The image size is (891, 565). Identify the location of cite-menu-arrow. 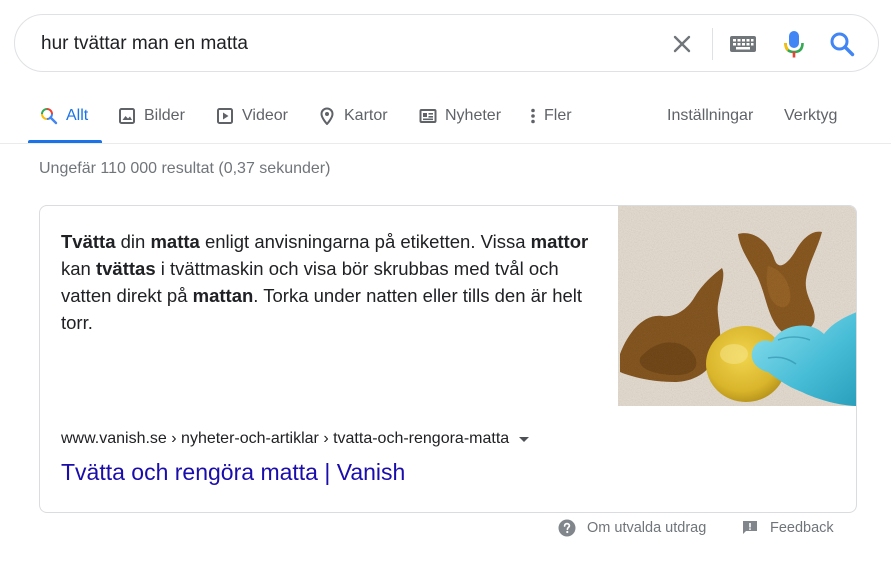
(524, 439).